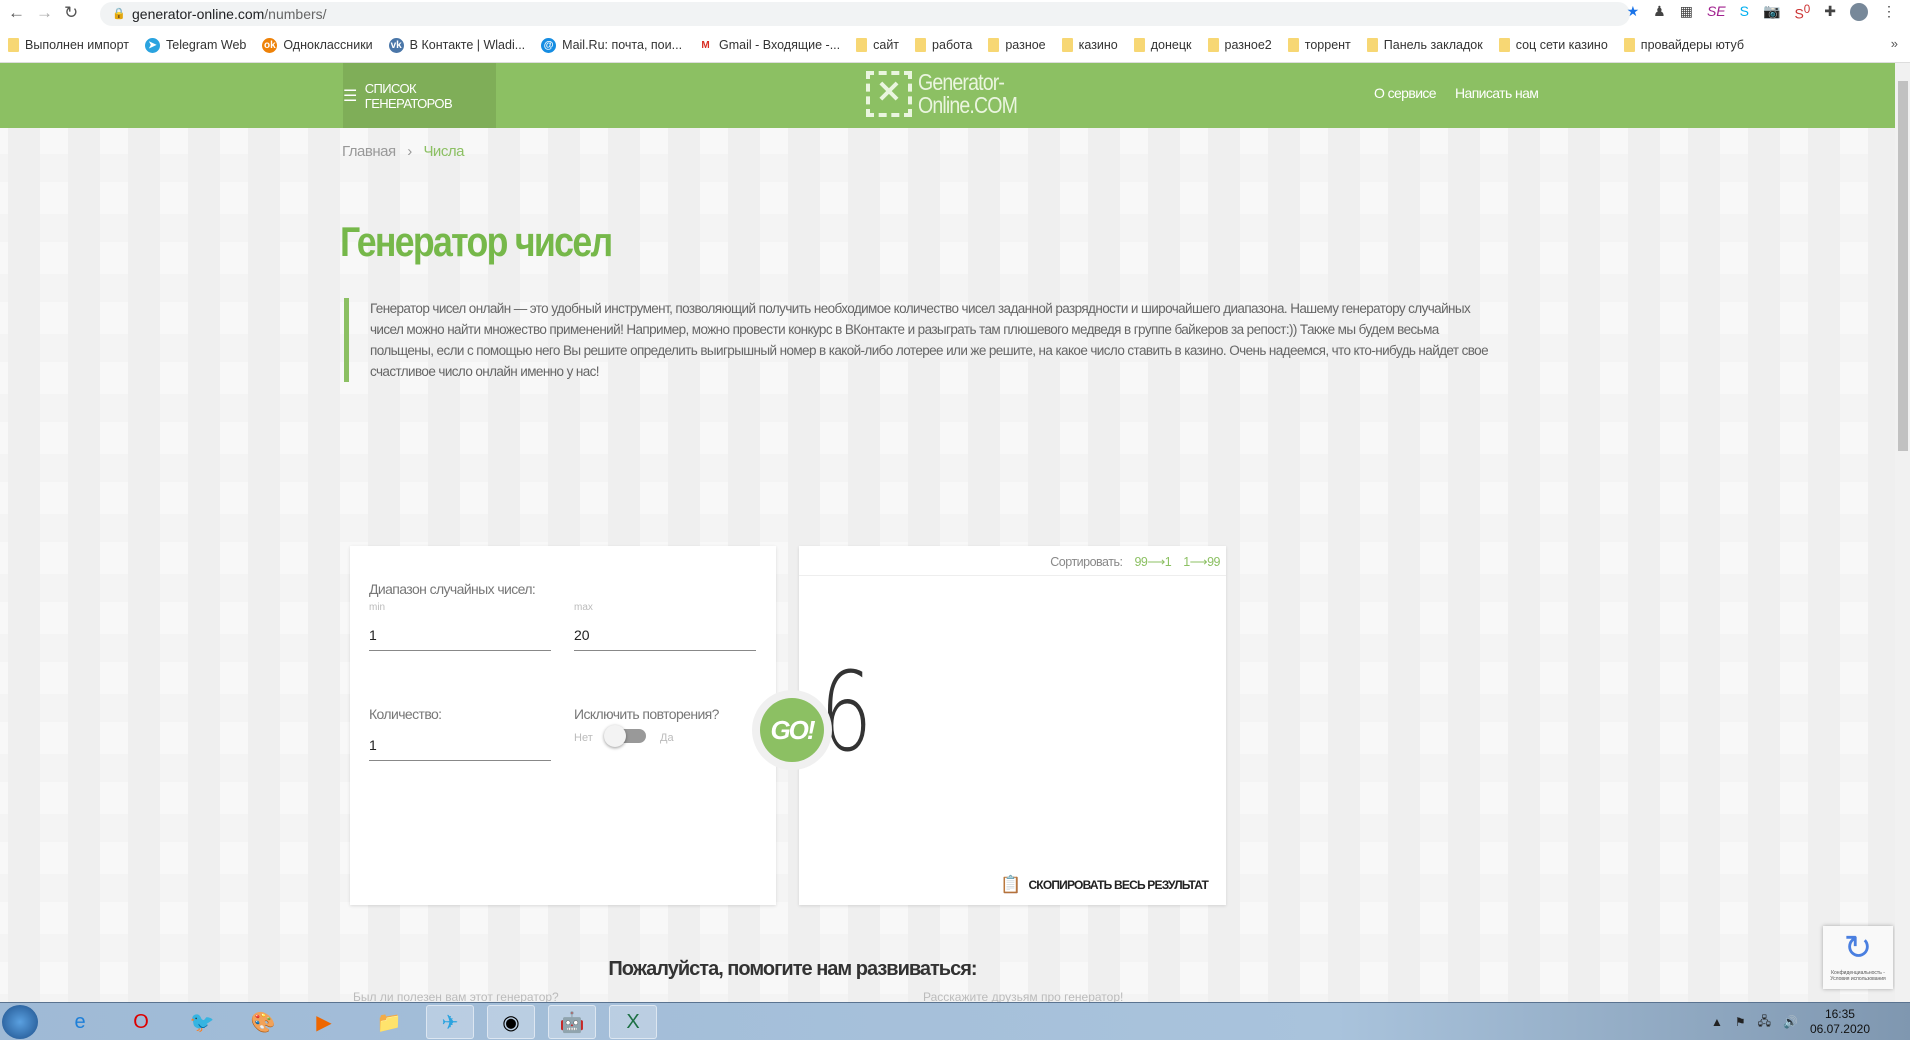 The height and width of the screenshot is (1040, 1910). I want to click on chrome-taskbar-icon: ◉, so click(511, 1022).